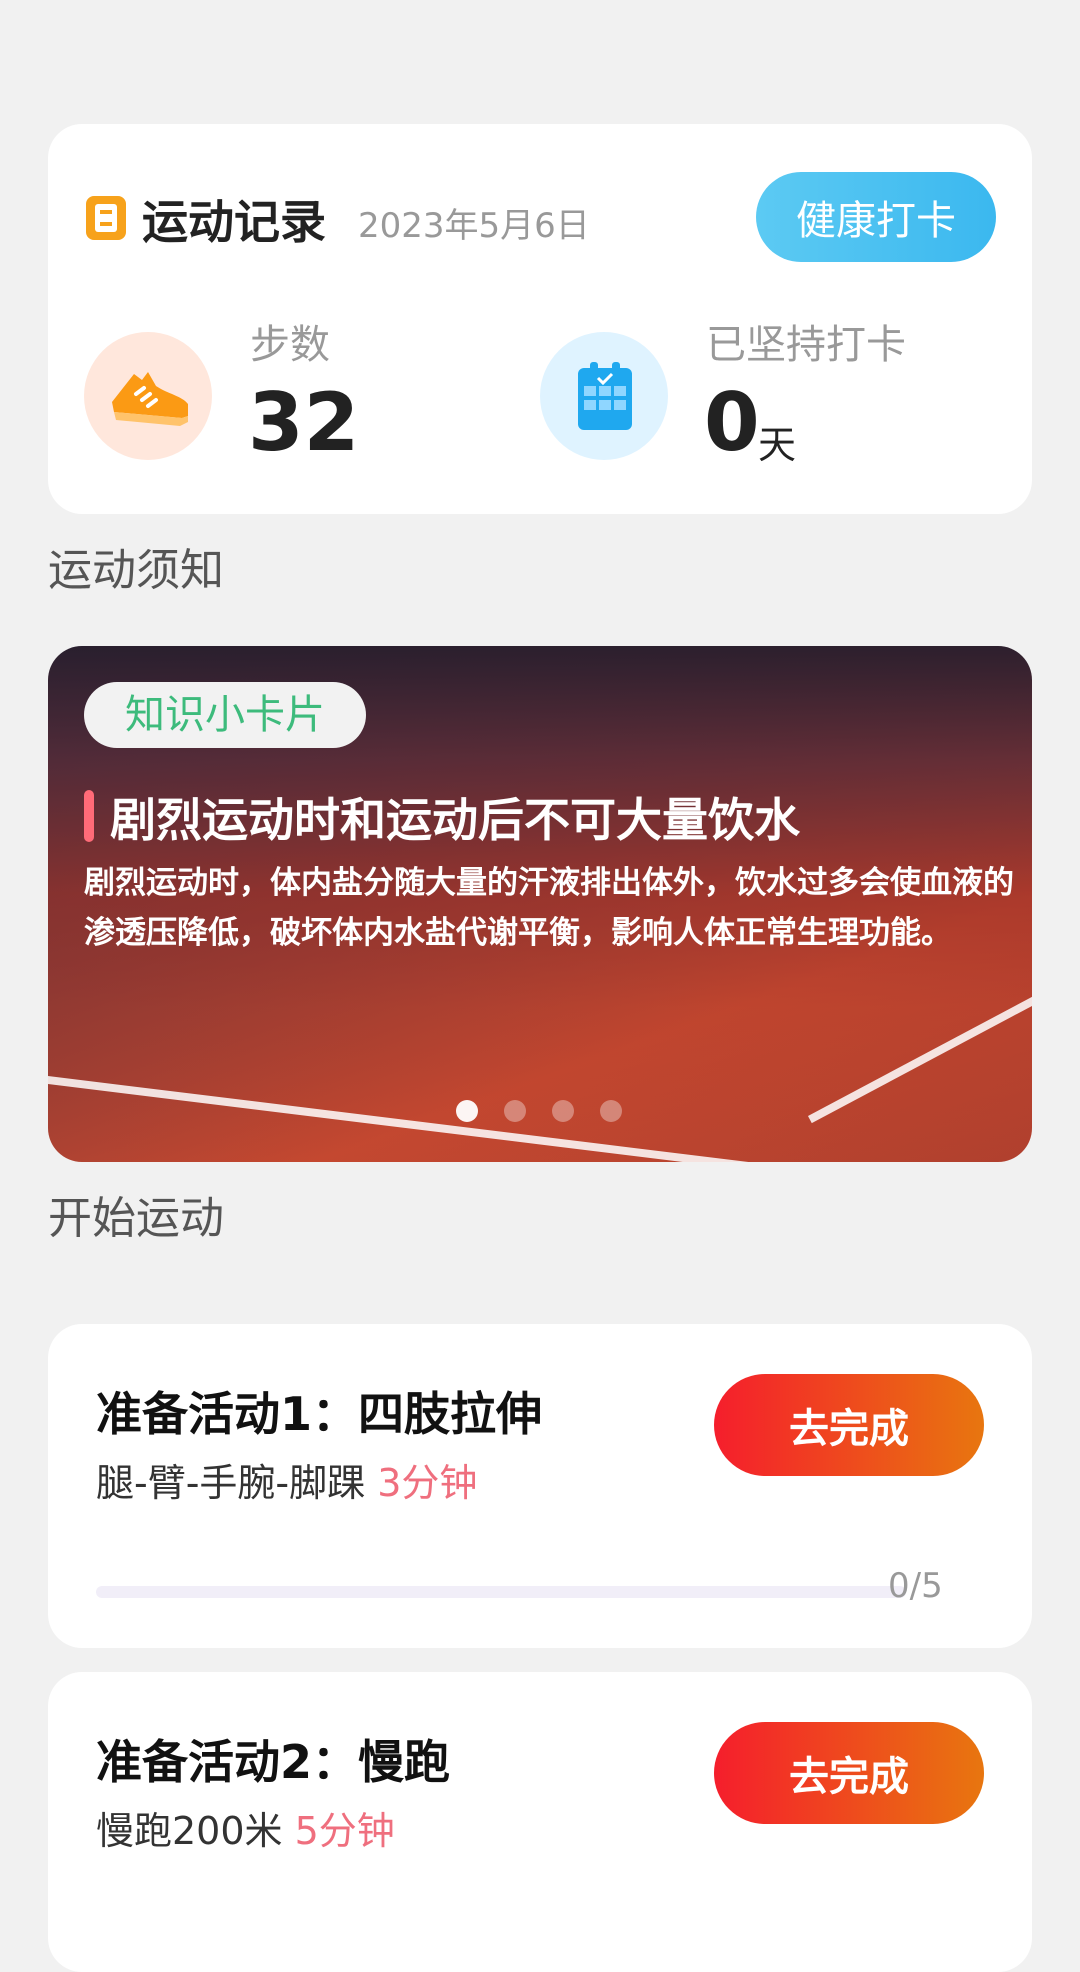 Image resolution: width=1080 pixels, height=1972 pixels. Describe the element at coordinates (876, 217) in the screenshot. I see `health-checkin-button: 健康打卡` at that location.